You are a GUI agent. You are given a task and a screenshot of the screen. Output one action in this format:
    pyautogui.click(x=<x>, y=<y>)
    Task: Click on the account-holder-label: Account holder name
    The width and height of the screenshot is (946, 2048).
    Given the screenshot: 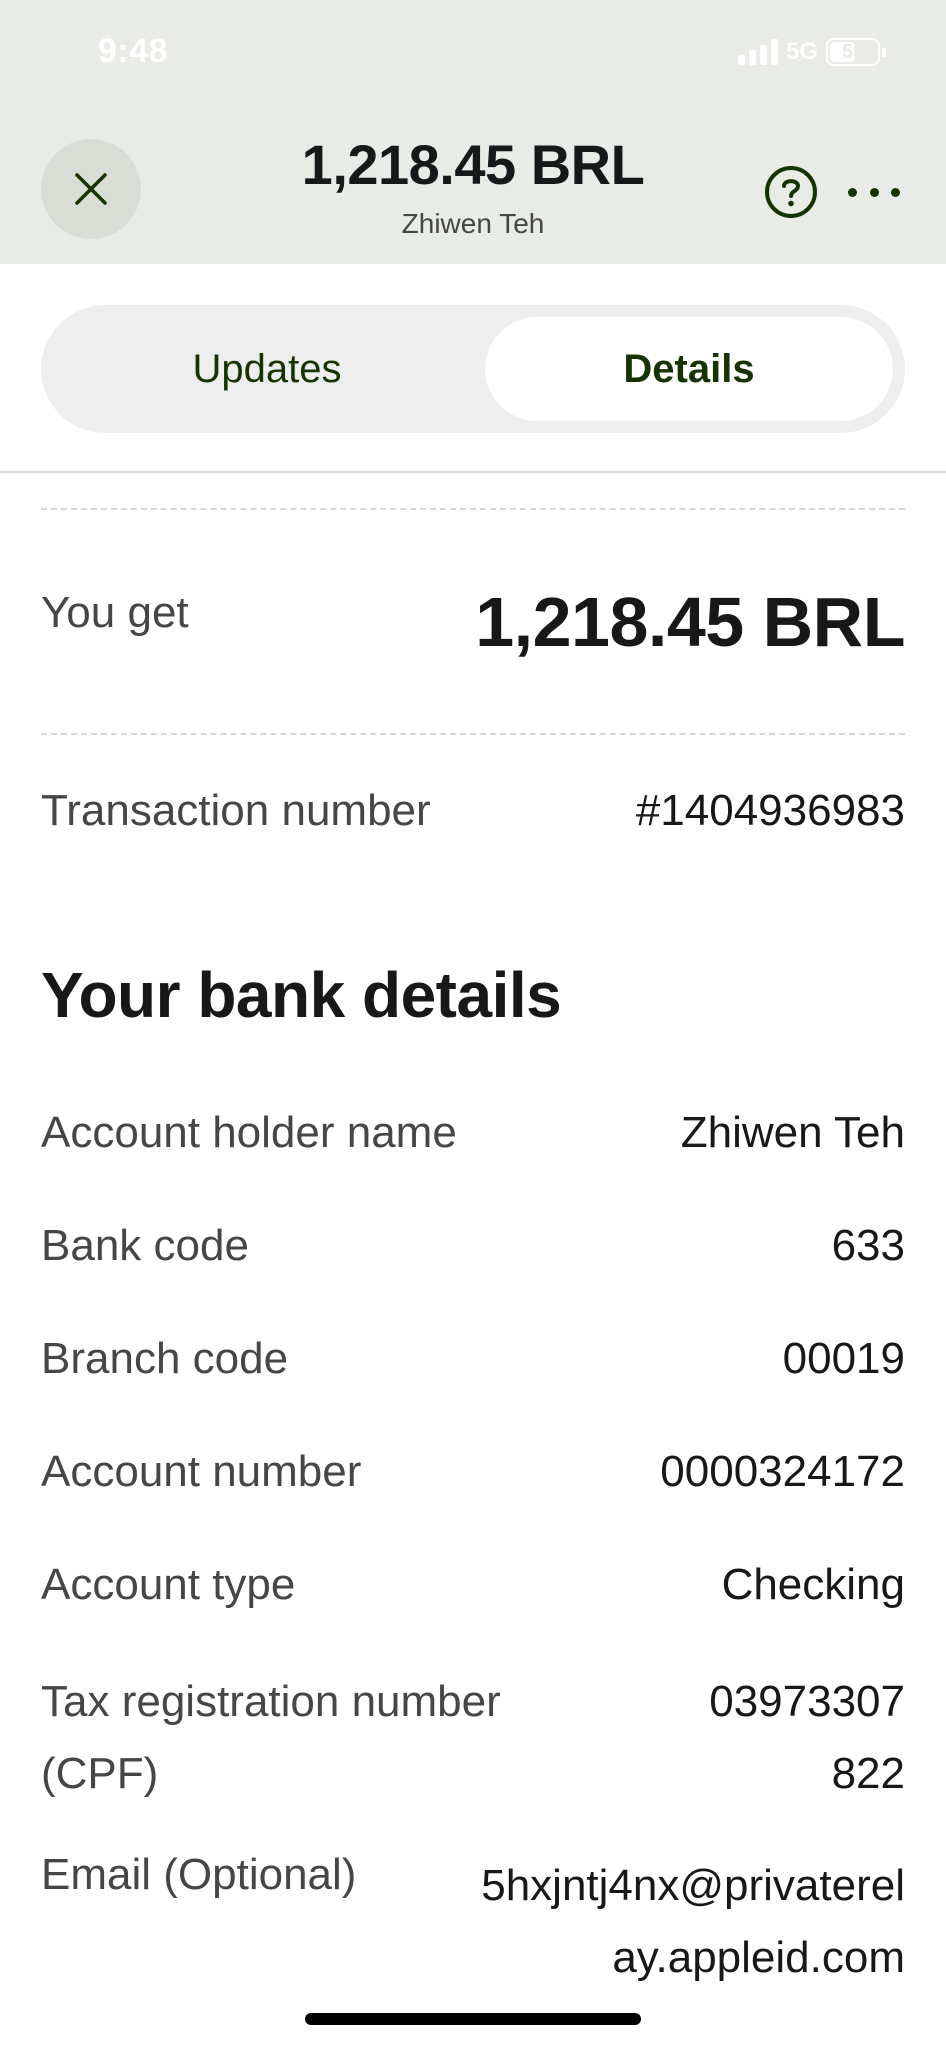 What is the action you would take?
    pyautogui.click(x=249, y=1132)
    